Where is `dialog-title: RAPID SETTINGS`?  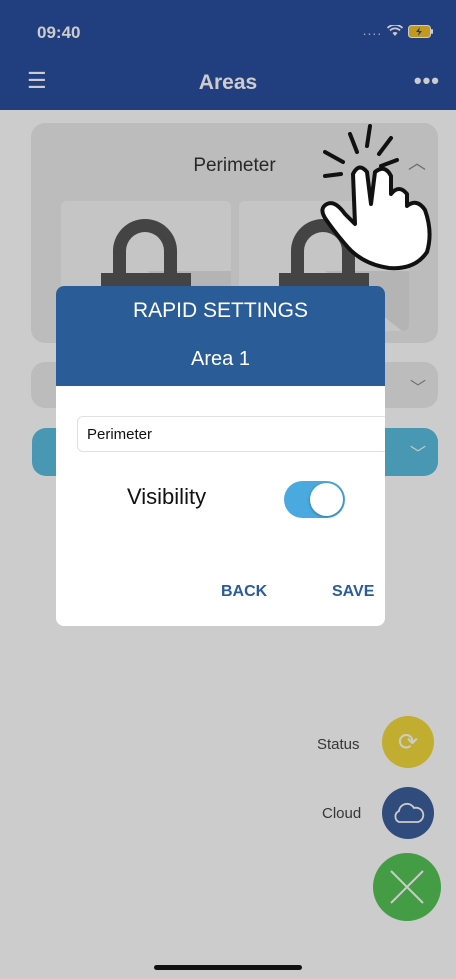
dialog-title: RAPID SETTINGS is located at coordinates (220, 310).